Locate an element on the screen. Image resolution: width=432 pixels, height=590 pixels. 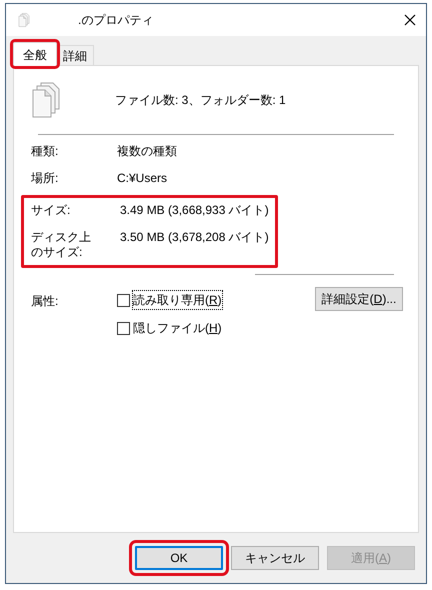
property-value: 複数の種類 is located at coordinates (147, 151).